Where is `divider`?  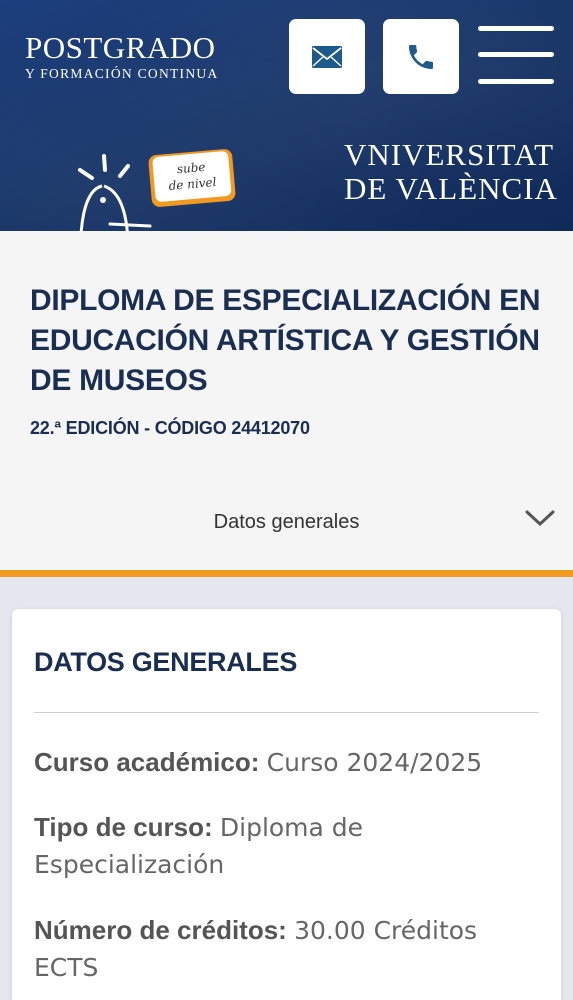 divider is located at coordinates (286, 712).